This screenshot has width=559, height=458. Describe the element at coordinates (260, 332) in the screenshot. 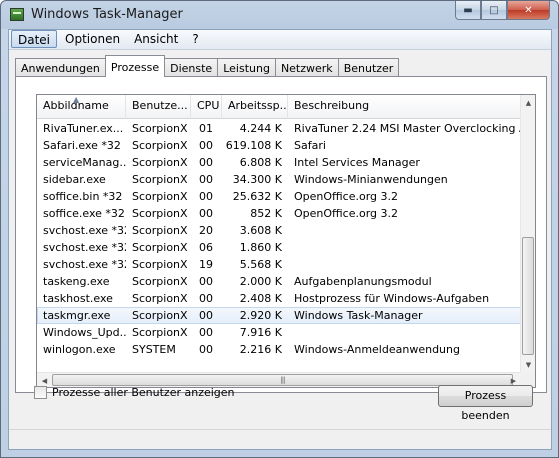

I see `cell-memory: 7.916 K` at that location.